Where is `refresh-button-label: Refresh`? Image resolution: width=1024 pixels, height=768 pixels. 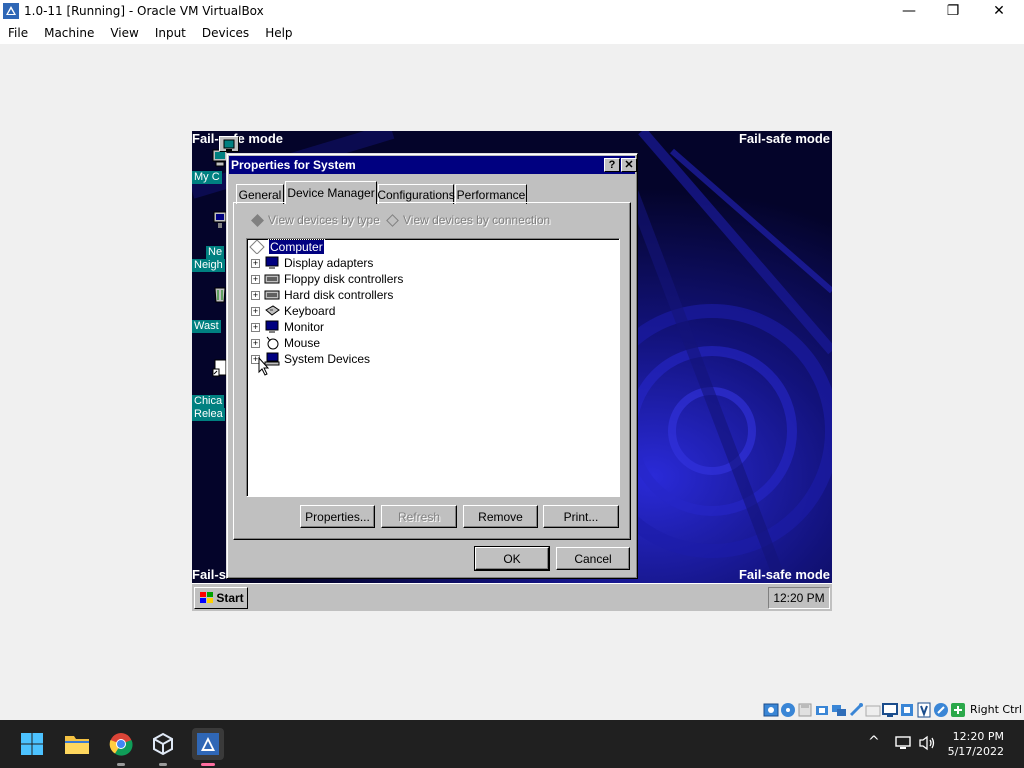 refresh-button-label: Refresh is located at coordinates (419, 516).